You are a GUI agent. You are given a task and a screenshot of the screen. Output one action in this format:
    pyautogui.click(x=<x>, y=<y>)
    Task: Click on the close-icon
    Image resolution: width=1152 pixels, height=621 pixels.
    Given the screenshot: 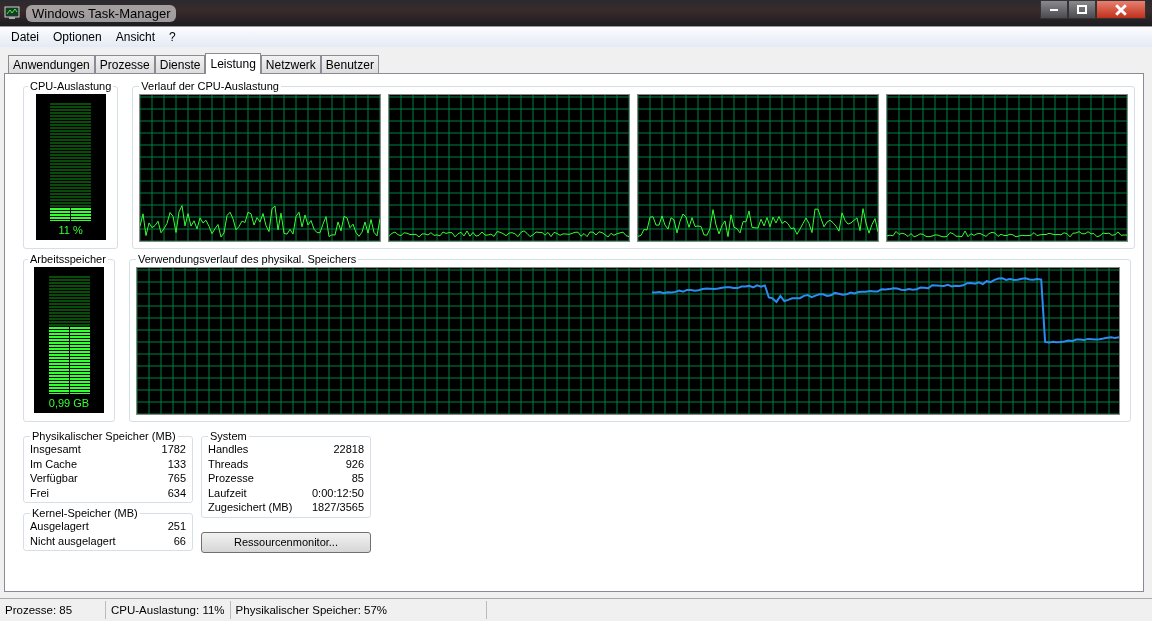 What is the action you would take?
    pyautogui.click(x=1121, y=9)
    